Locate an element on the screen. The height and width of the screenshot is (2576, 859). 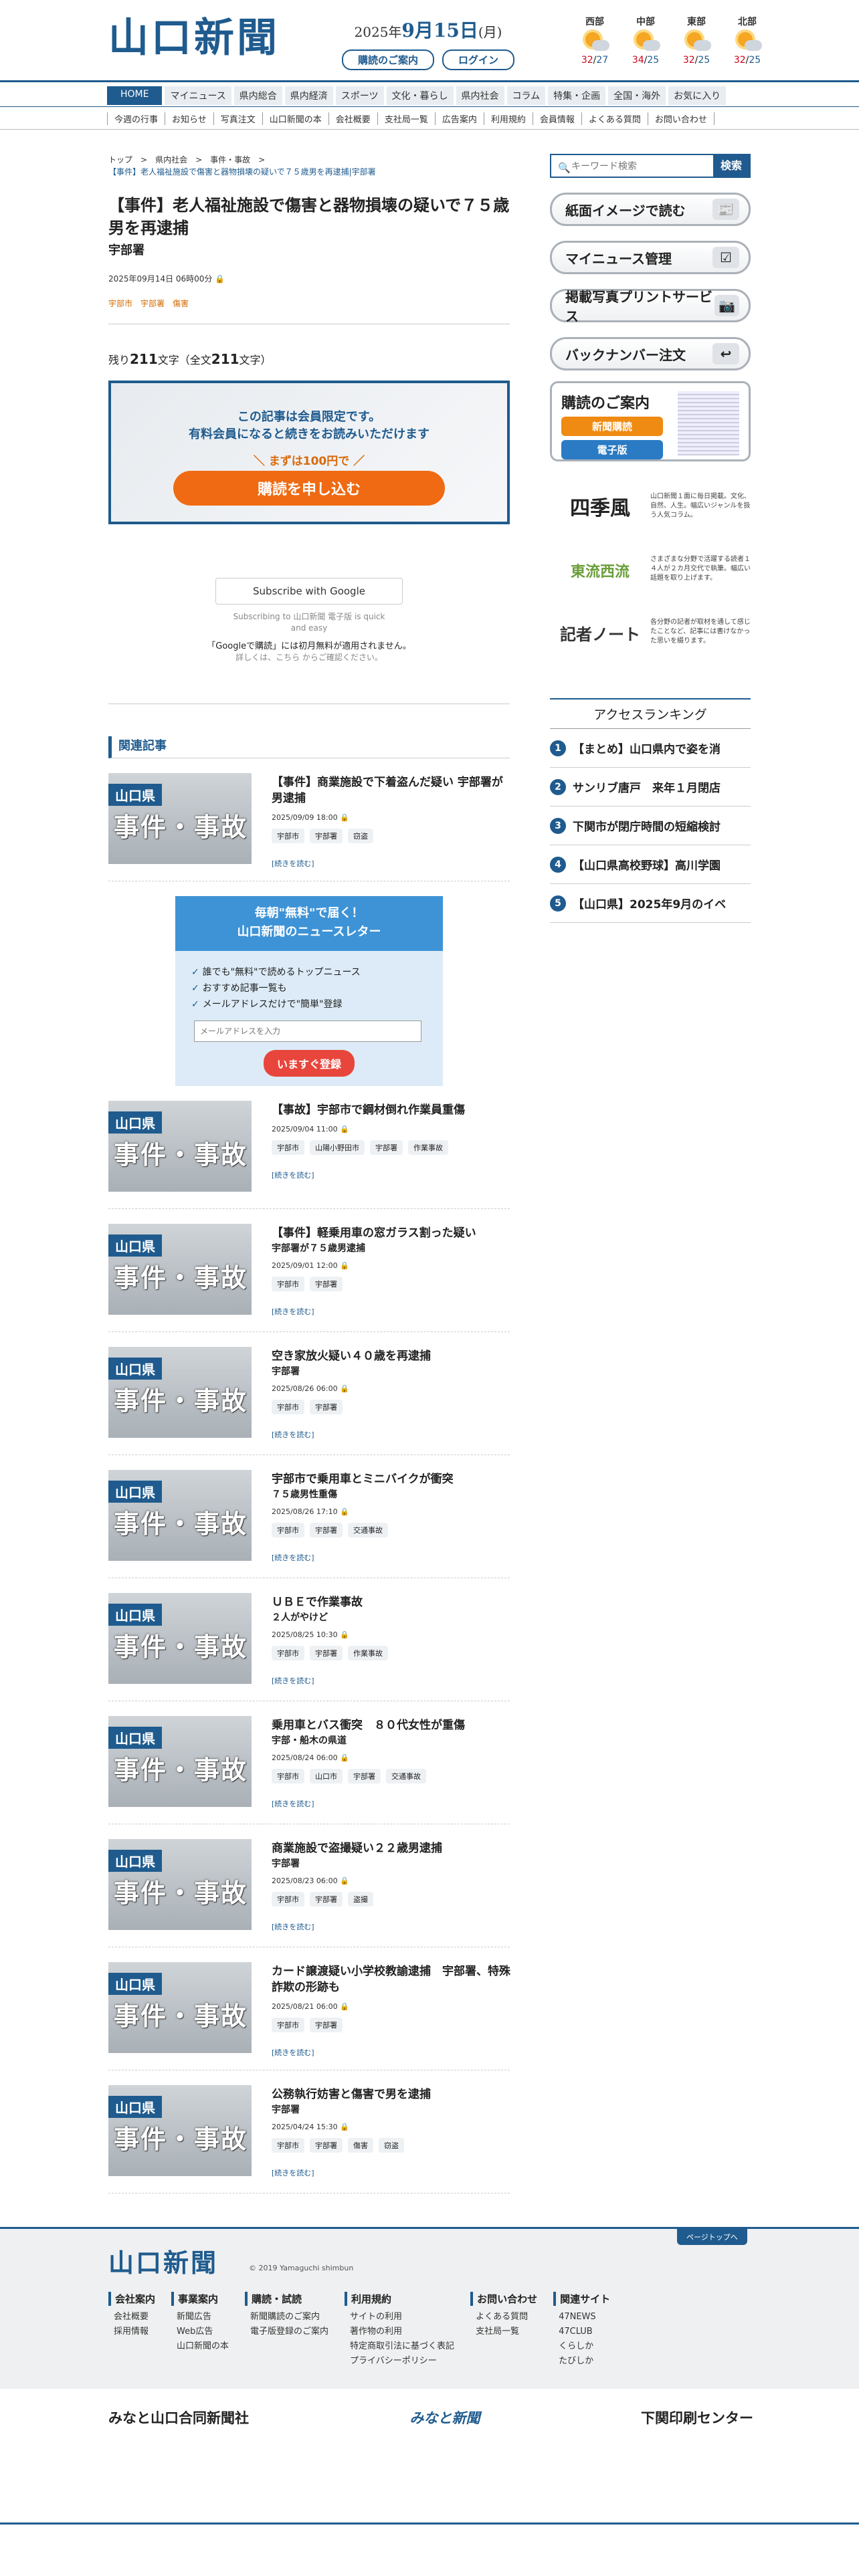
nav-item: スポーツ is located at coordinates (360, 95).